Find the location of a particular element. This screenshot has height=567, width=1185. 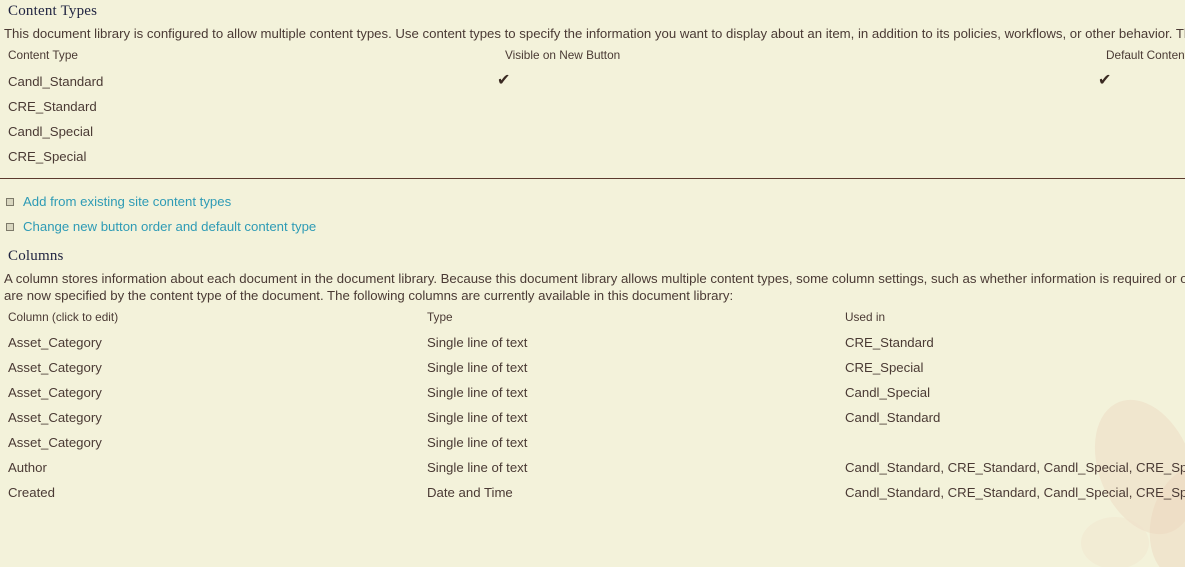

table-row: CRE_Special is located at coordinates (592, 156).